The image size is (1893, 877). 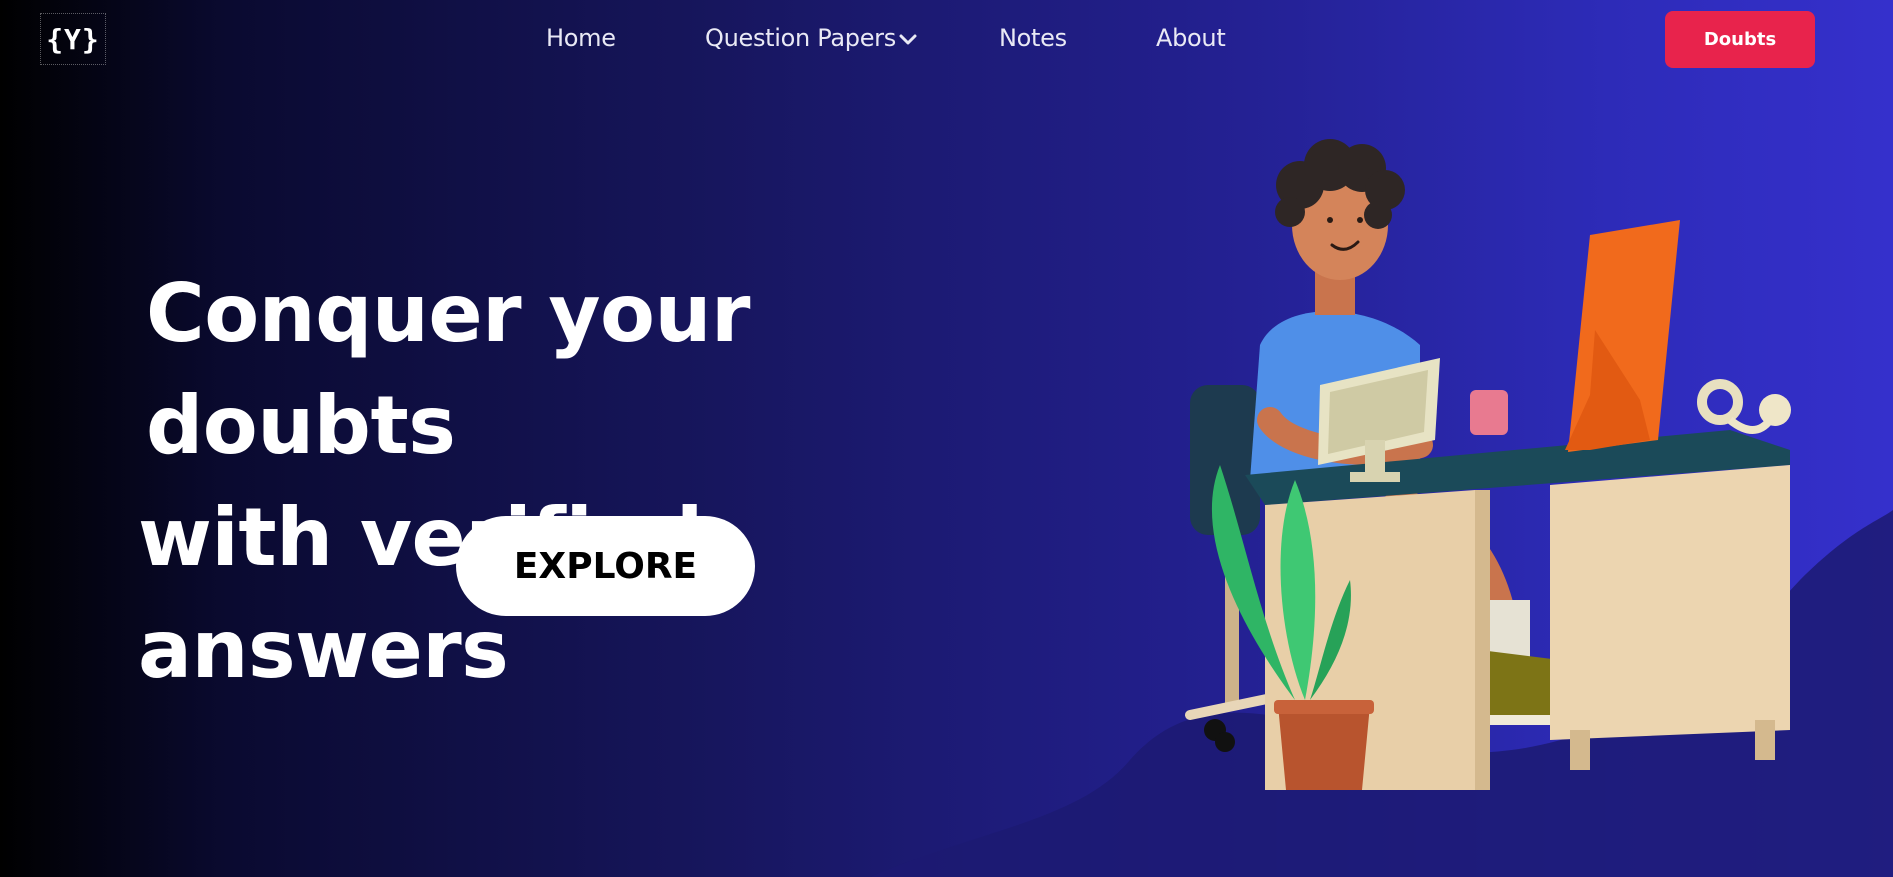 I want to click on nav-about: About, so click(x=1191, y=38).